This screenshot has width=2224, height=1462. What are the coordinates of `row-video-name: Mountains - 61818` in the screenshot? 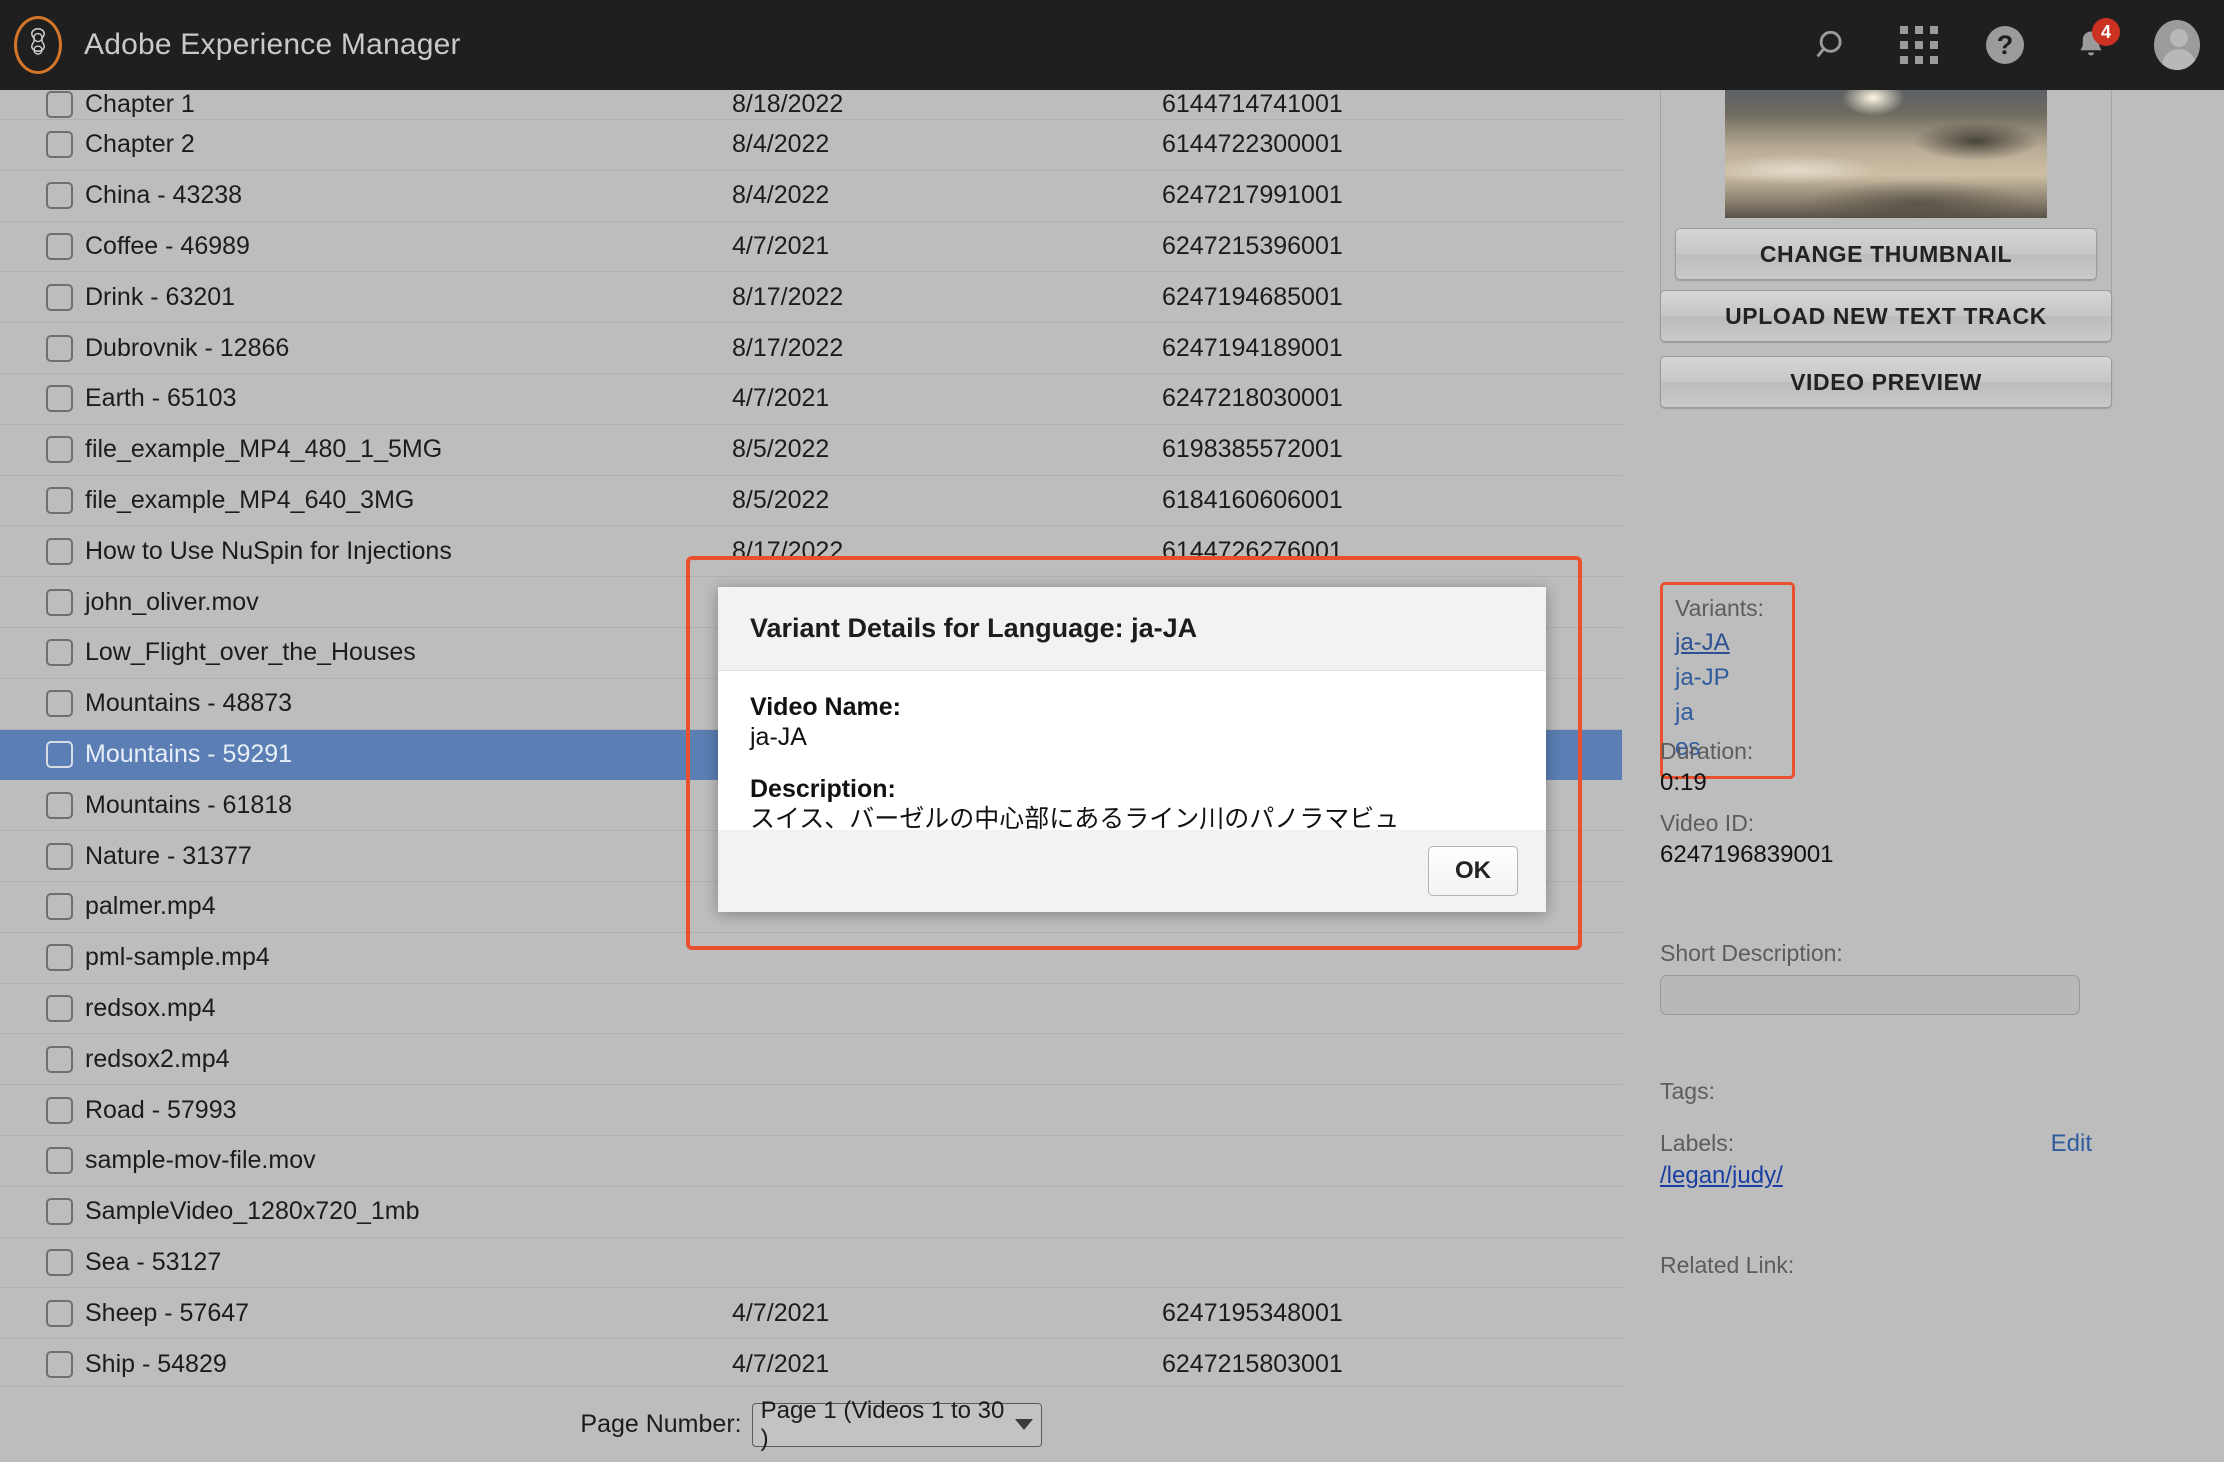 It's located at (402, 805).